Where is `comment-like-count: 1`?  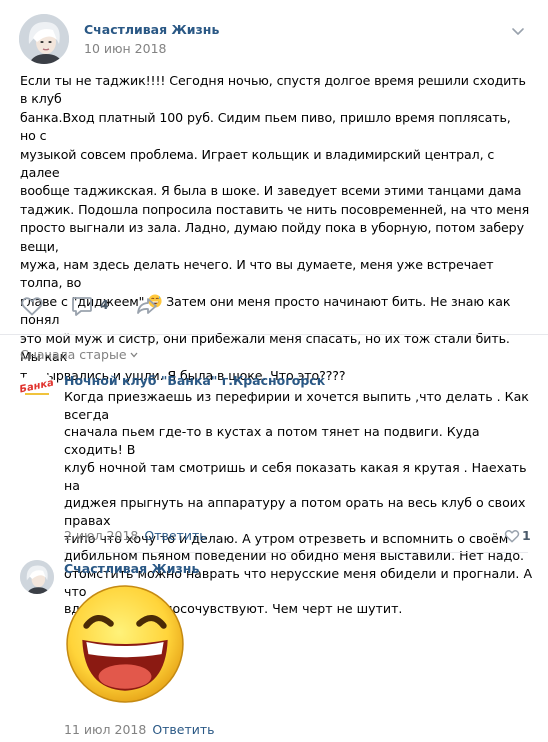
comment-like-count: 1 is located at coordinates (526, 535).